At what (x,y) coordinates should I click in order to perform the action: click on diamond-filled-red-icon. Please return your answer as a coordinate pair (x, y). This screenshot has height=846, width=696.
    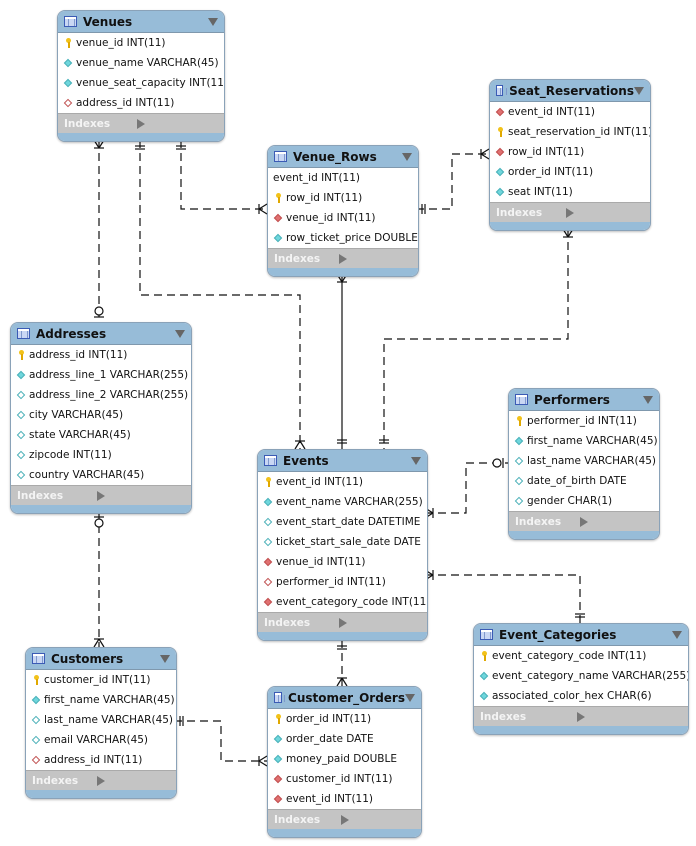
    Looking at the image, I should click on (278, 799).